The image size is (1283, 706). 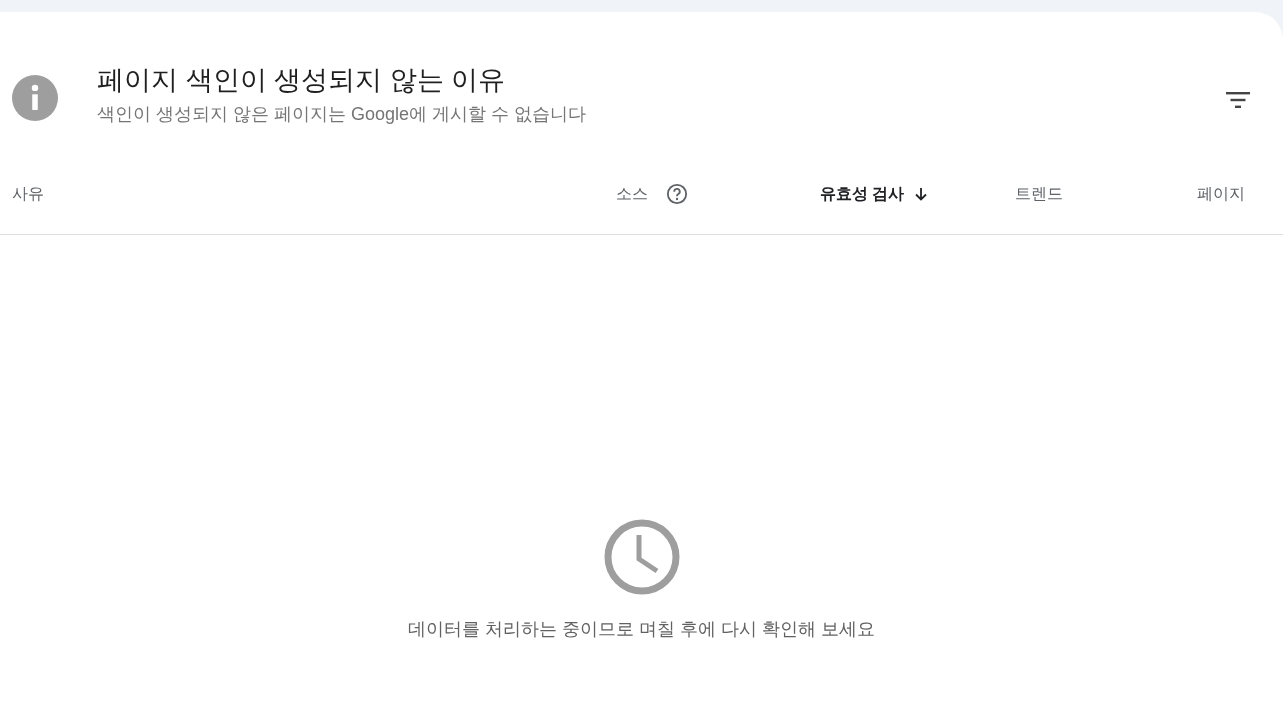 I want to click on info-icon, so click(x=35, y=98).